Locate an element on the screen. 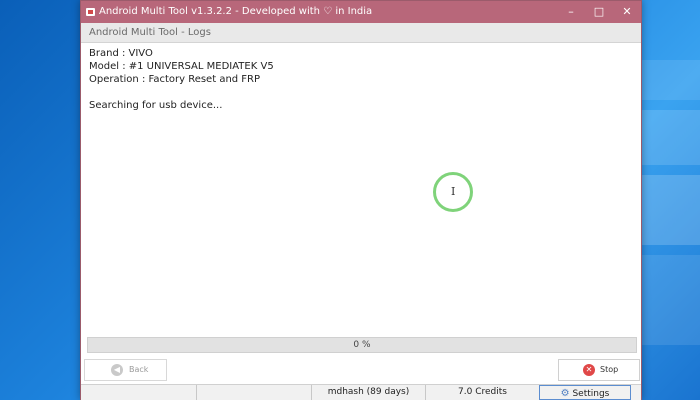  heart-icon: ♡ is located at coordinates (328, 11).